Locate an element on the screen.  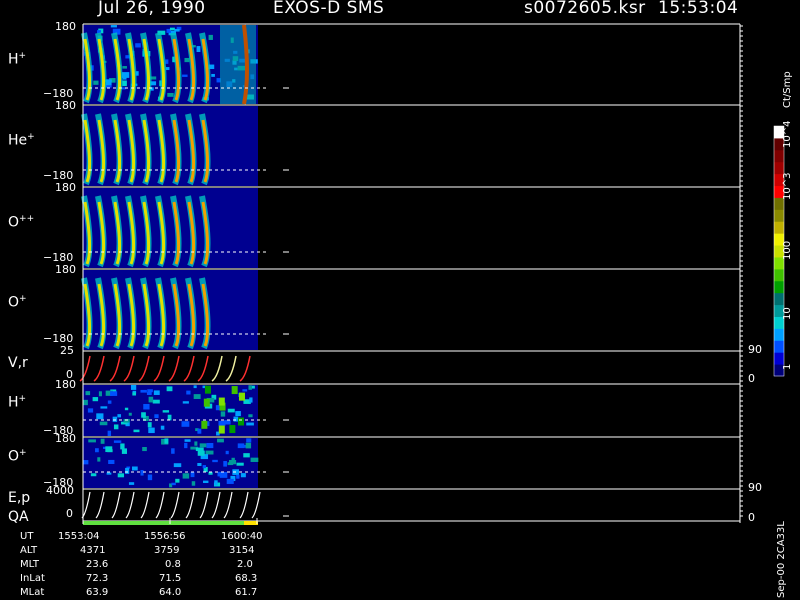
panel-label-o-plusplus: O++ is located at coordinates (21, 222).